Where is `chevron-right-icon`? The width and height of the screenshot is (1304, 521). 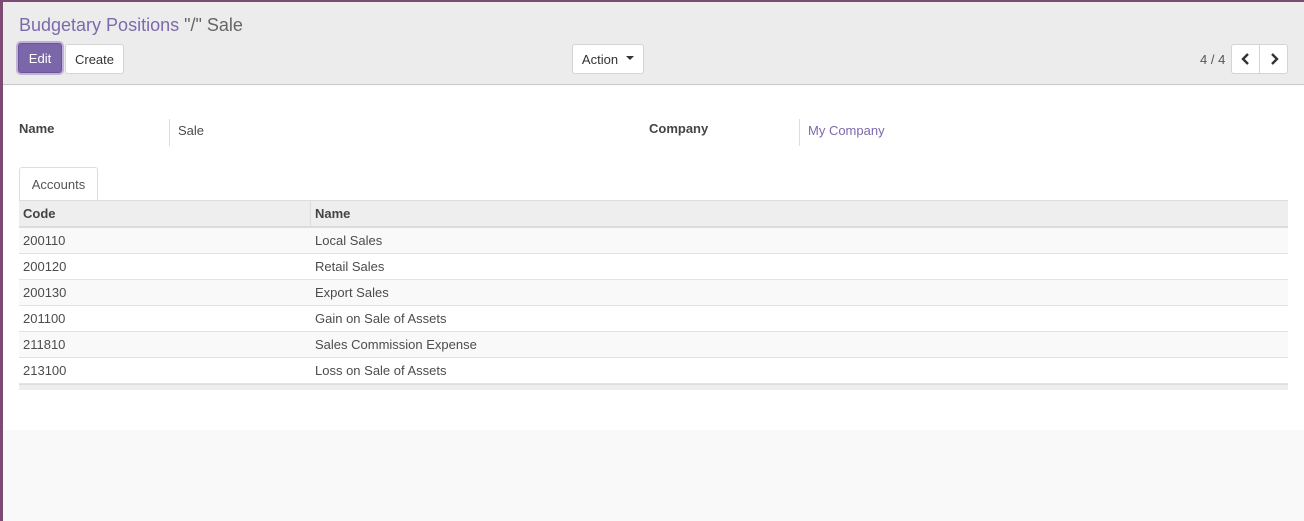 chevron-right-icon is located at coordinates (1274, 59).